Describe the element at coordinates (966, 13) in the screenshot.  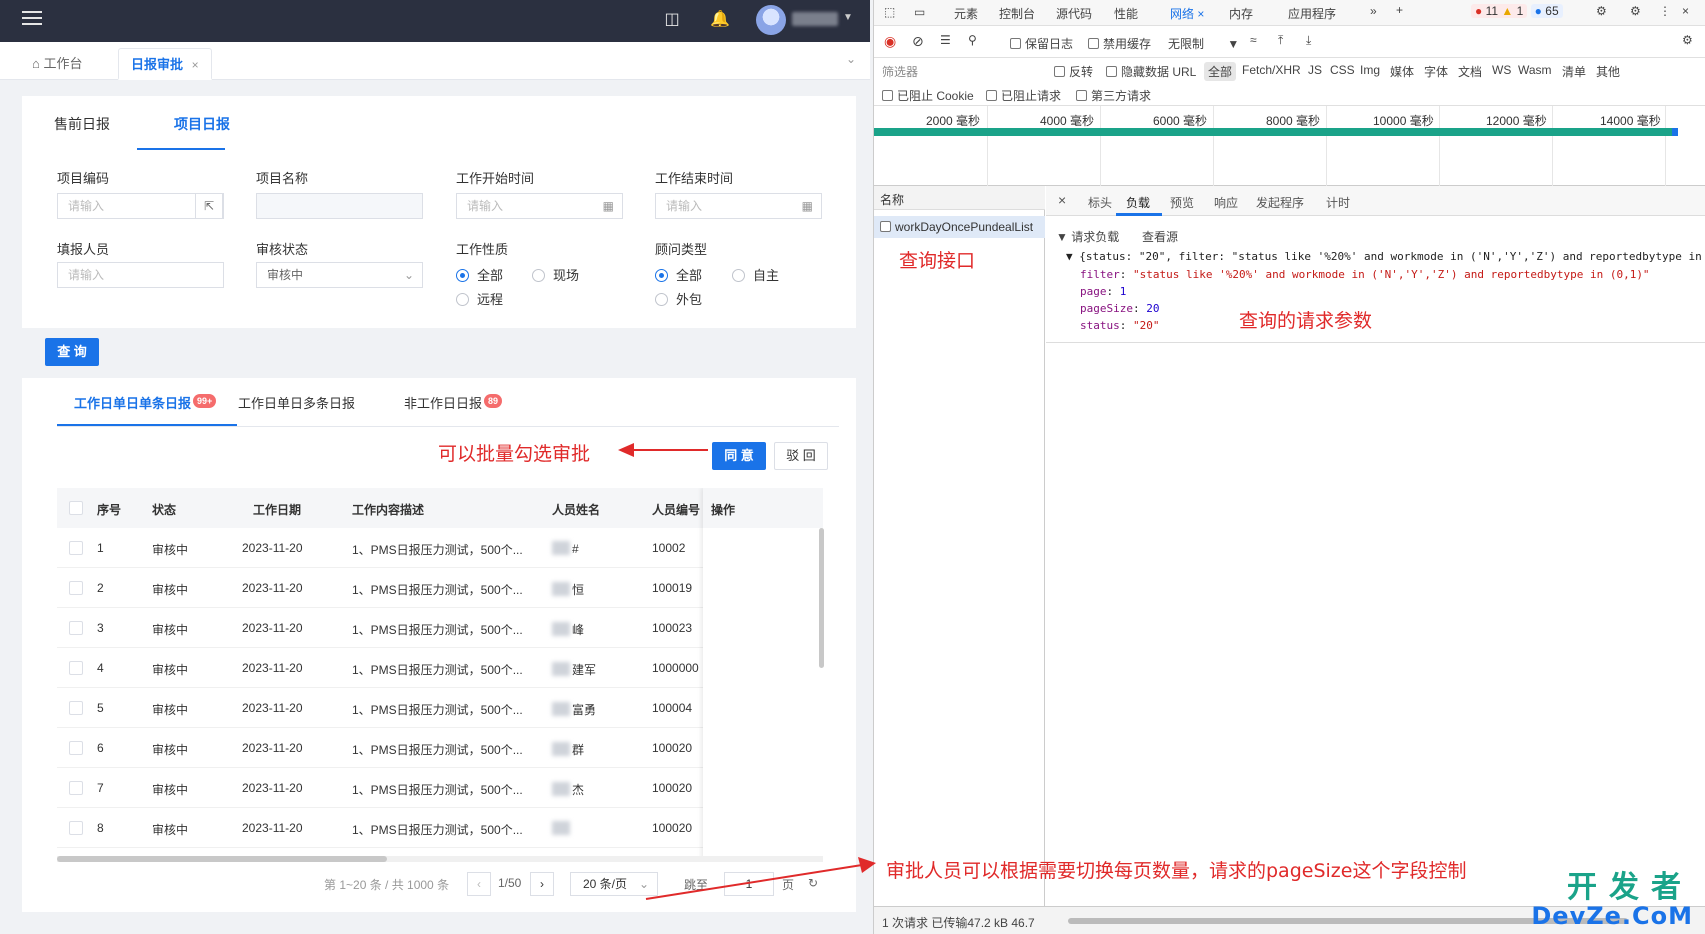
I see `tab-elements: 元素` at that location.